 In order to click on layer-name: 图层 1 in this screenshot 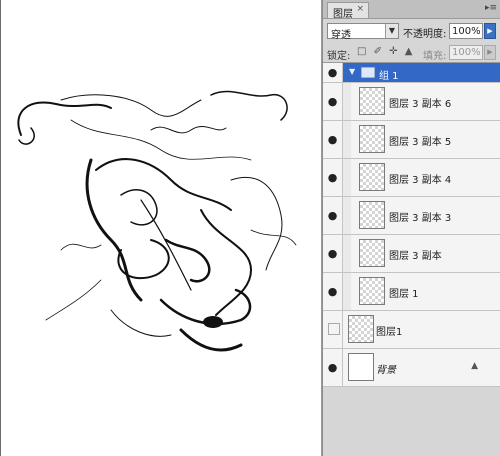, I will do `click(404, 294)`.